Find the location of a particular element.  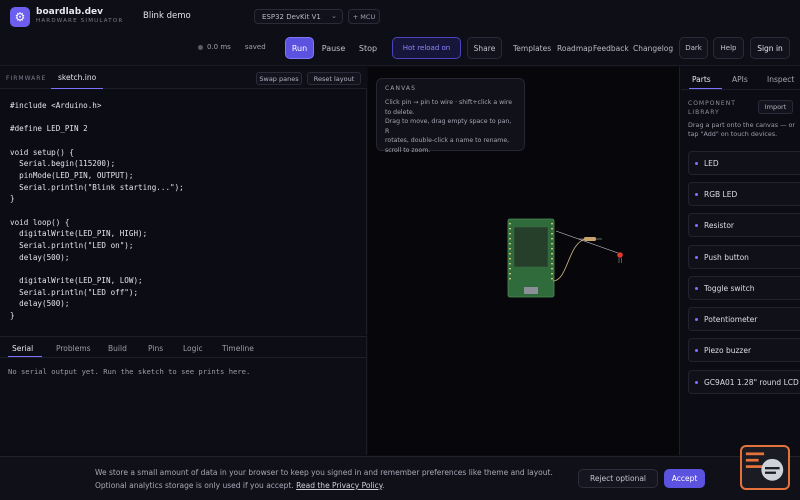

status-dot-icon is located at coordinates (200, 47).